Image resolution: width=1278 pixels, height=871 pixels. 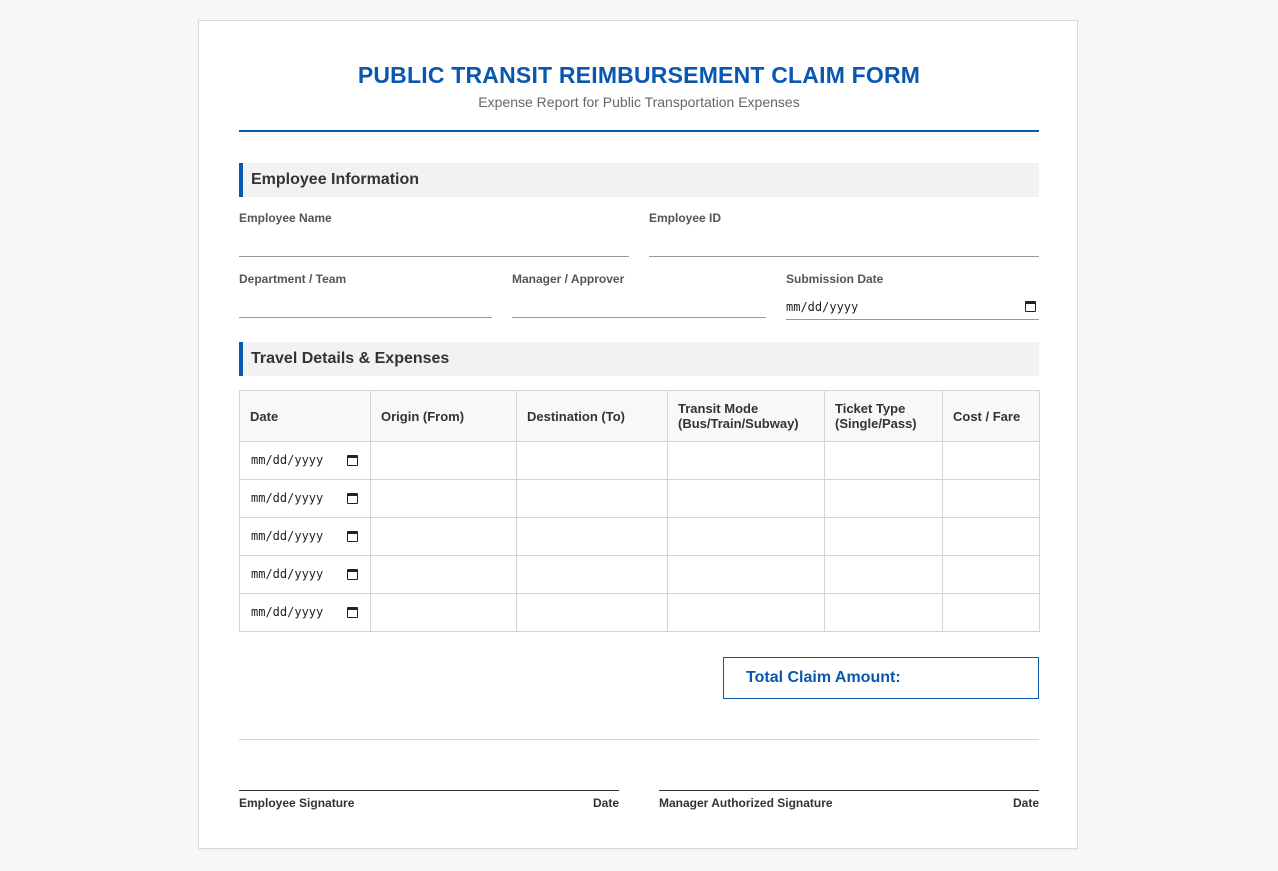 What do you see at coordinates (605, 803) in the screenshot?
I see `employee-signature-date-label: Date` at bounding box center [605, 803].